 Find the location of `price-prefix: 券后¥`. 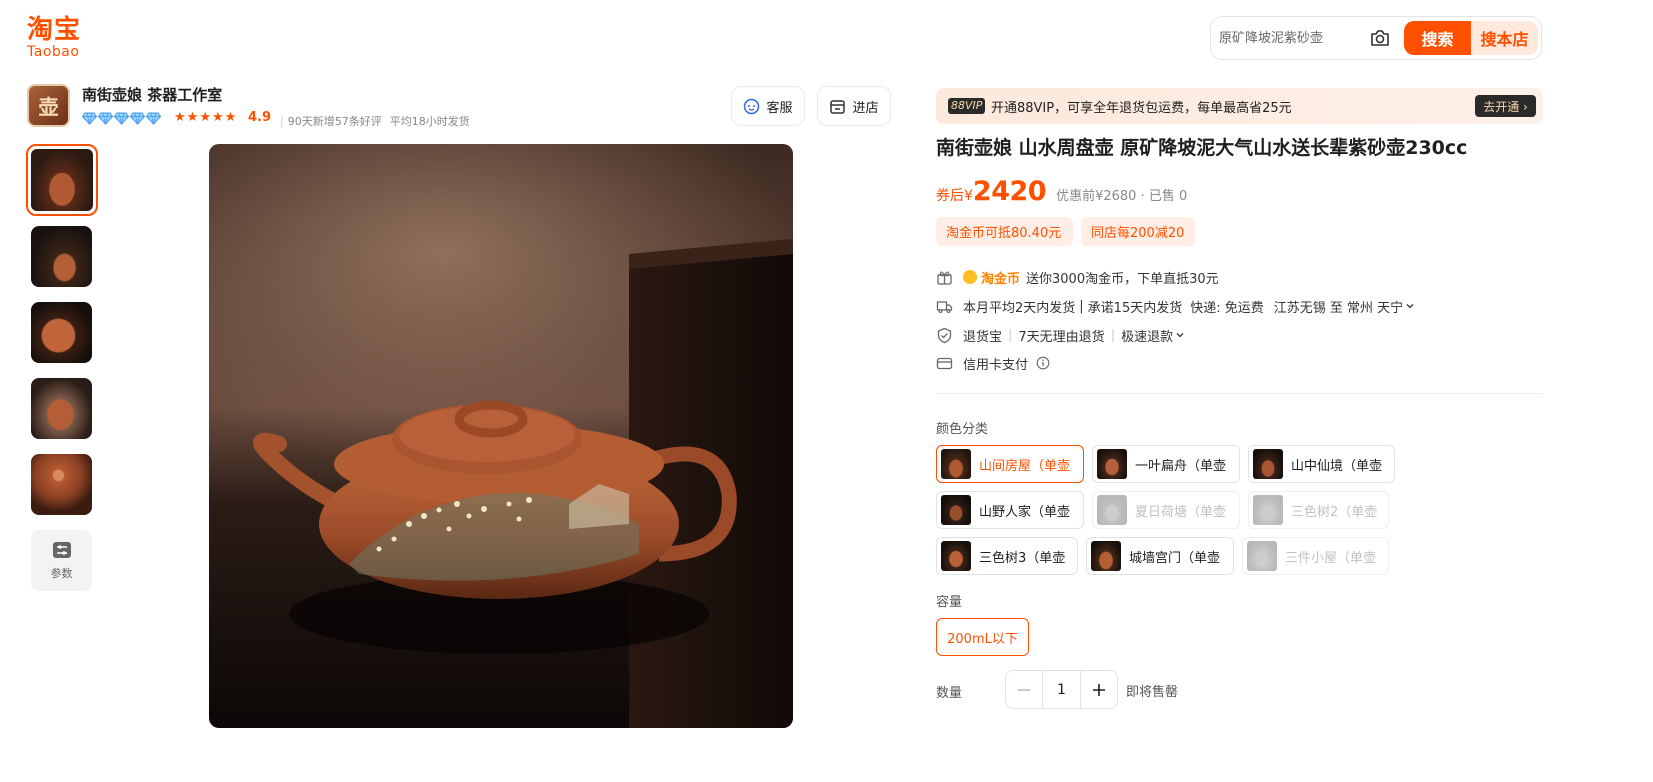

price-prefix: 券后¥ is located at coordinates (954, 196).